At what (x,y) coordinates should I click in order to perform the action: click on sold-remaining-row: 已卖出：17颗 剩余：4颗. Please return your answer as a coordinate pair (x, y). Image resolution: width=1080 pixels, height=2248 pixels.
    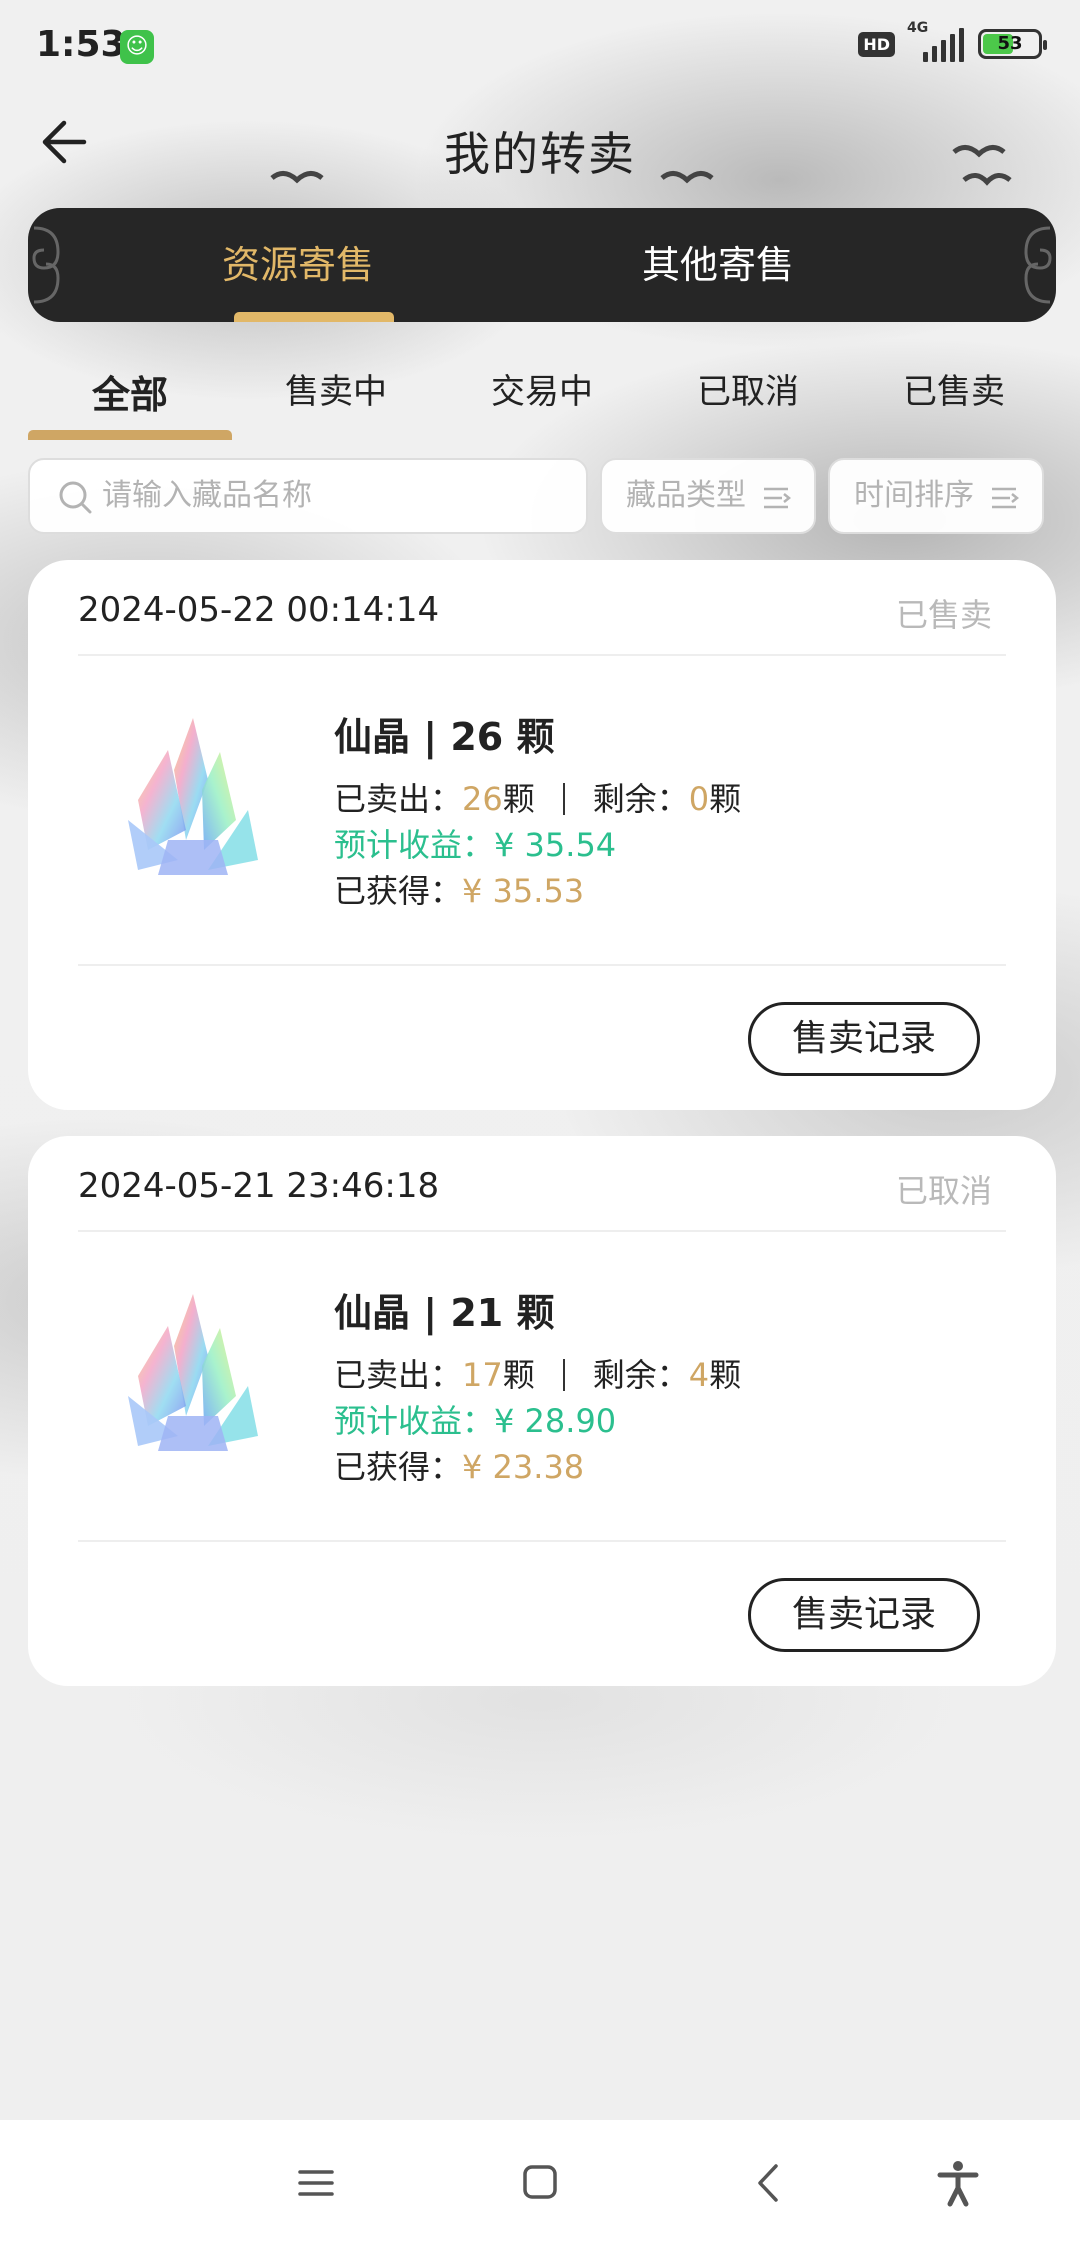
    Looking at the image, I should click on (537, 1373).